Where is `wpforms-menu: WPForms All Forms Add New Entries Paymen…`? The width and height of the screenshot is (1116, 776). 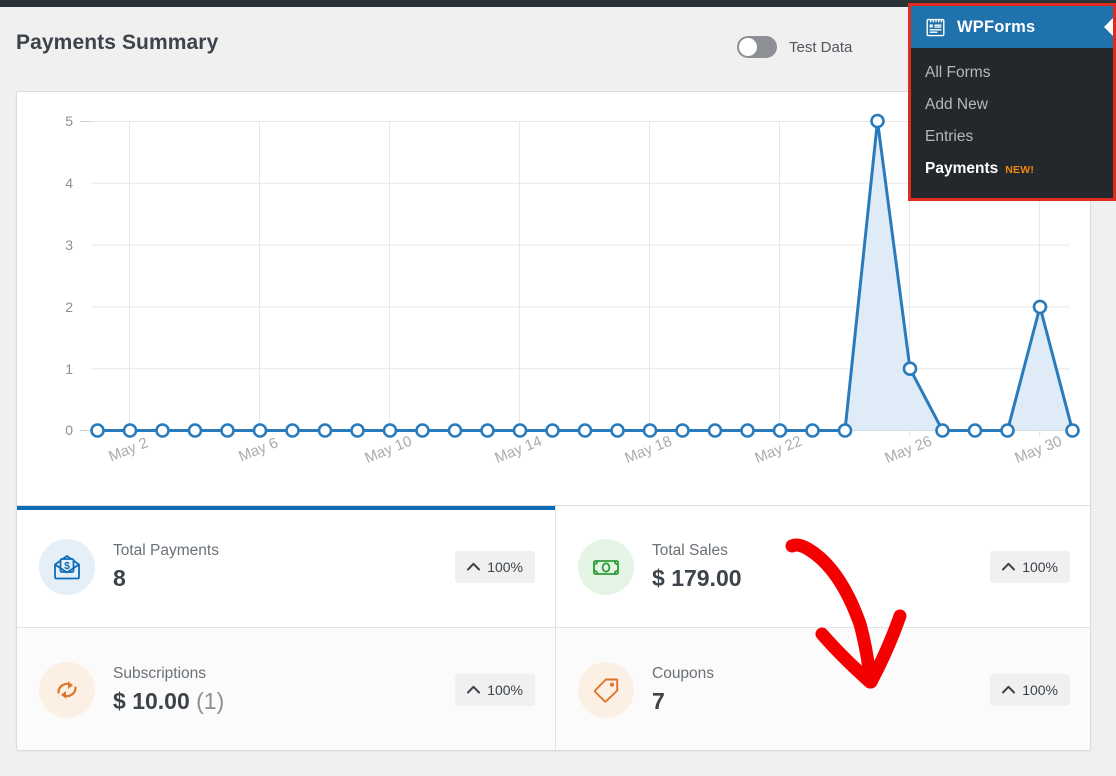 wpforms-menu: WPForms All Forms Add New Entries Paymen… is located at coordinates (1012, 102).